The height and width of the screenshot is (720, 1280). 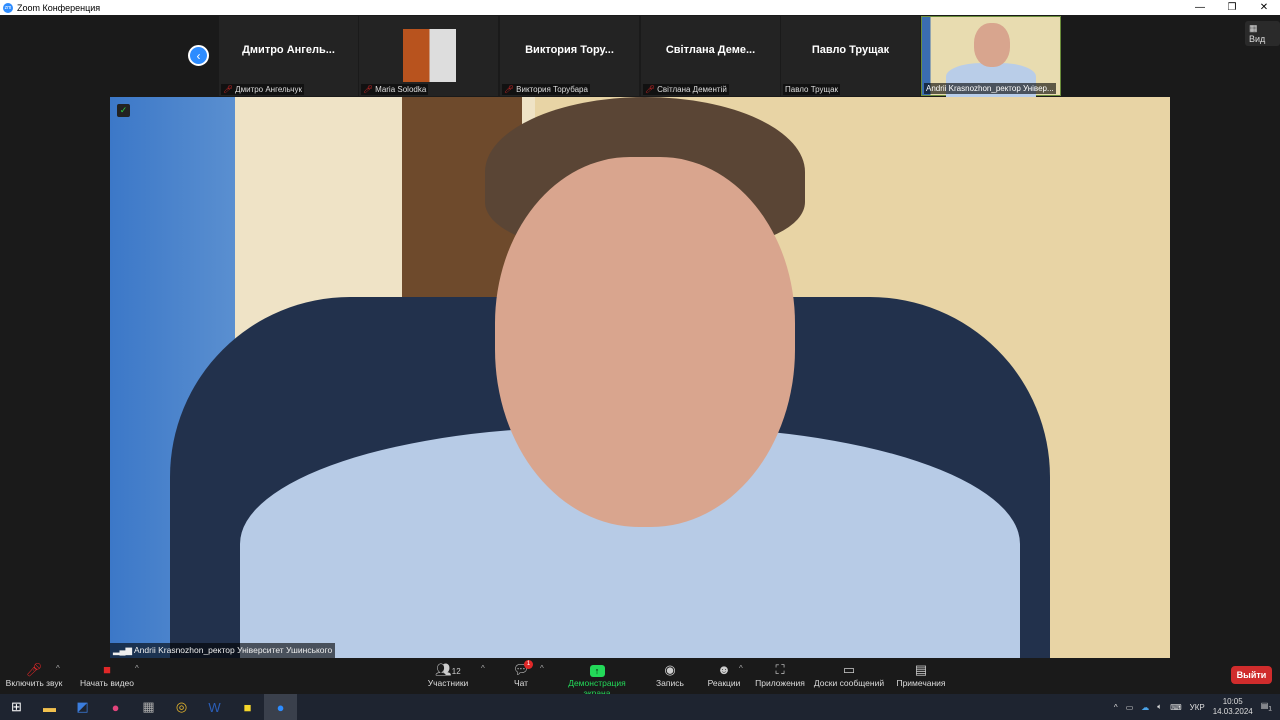 I want to click on participant-name-label: Павло Трущак, so click(x=812, y=89).